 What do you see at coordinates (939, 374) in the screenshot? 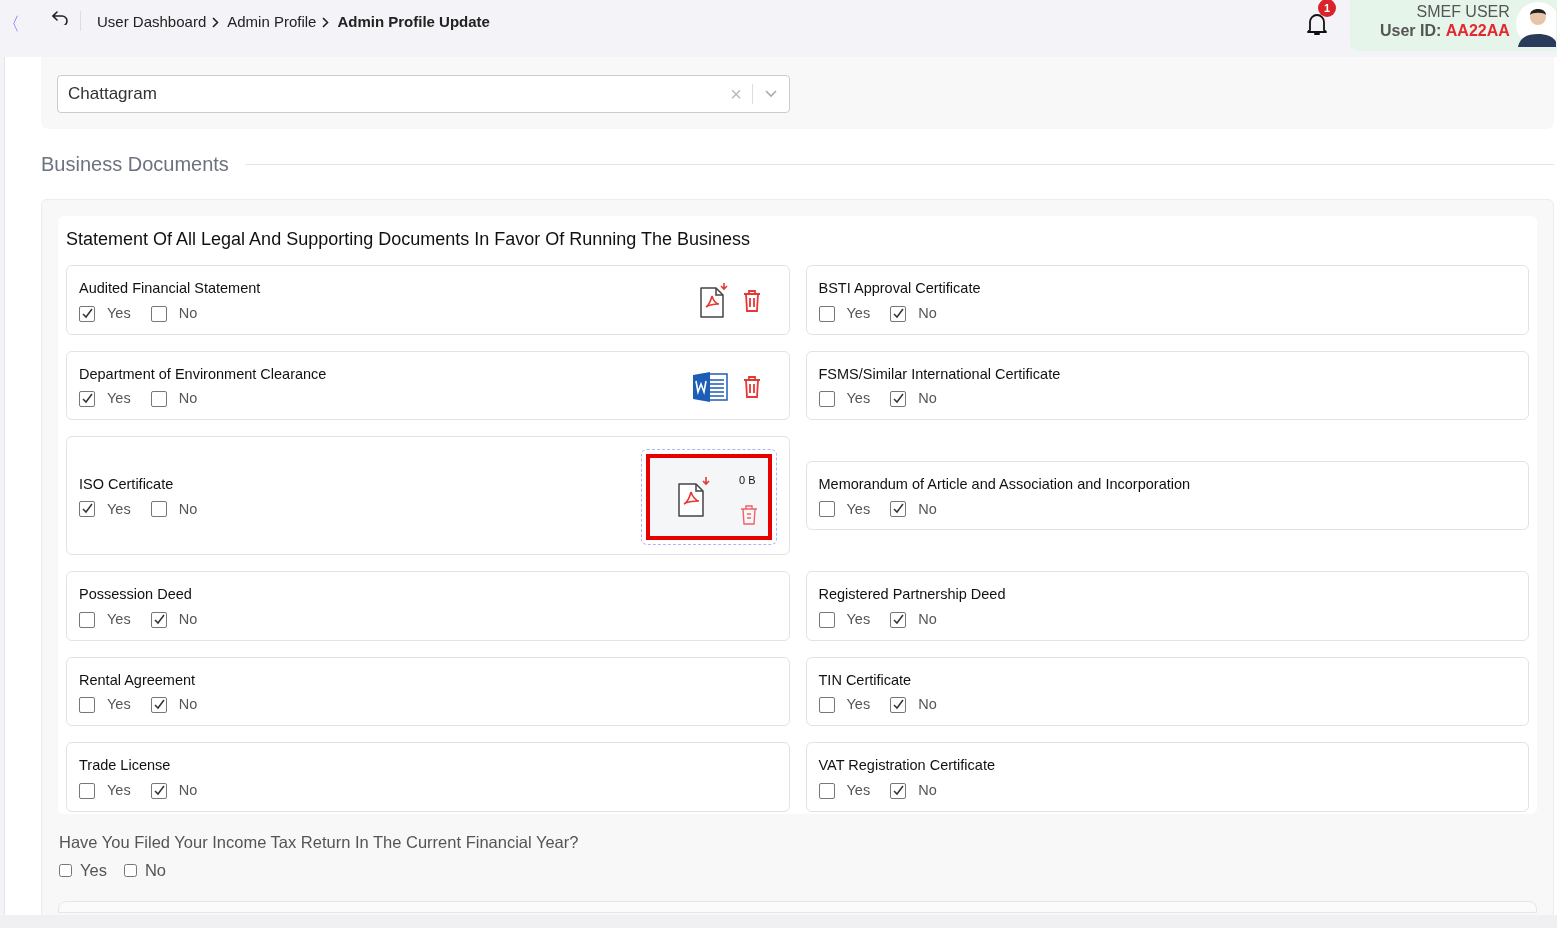
I see `document-label: FSMS/Similar International Certificate` at bounding box center [939, 374].